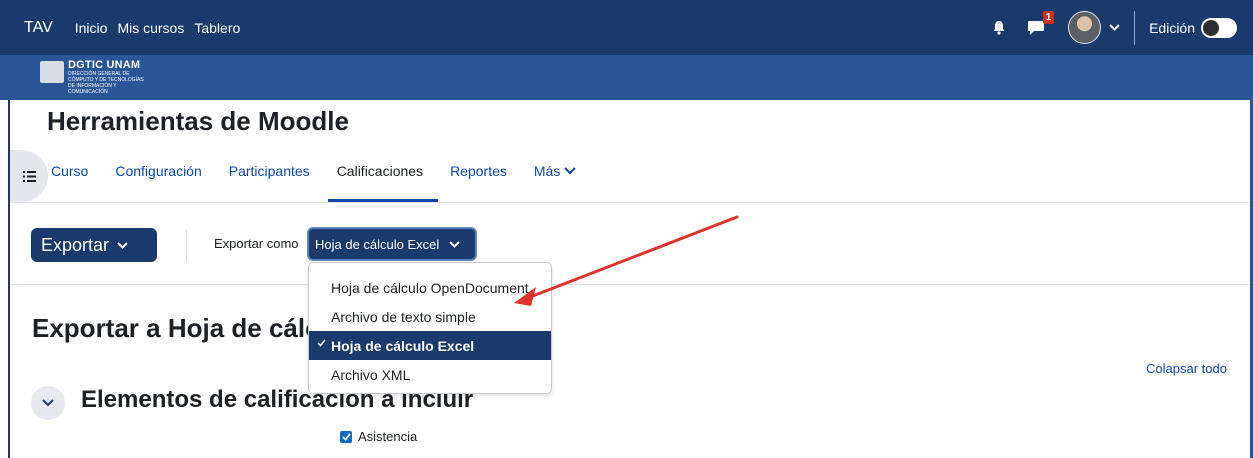 This screenshot has width=1253, height=458. Describe the element at coordinates (403, 316) in the screenshot. I see `option-label: Archivo de texto simple` at that location.